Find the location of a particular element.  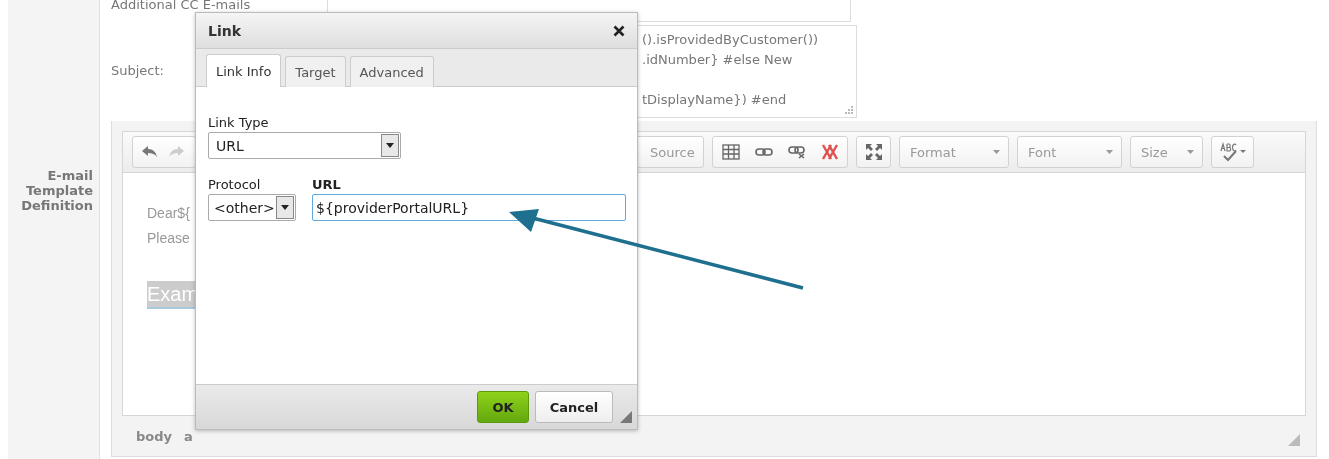

link-icon is located at coordinates (763, 152).